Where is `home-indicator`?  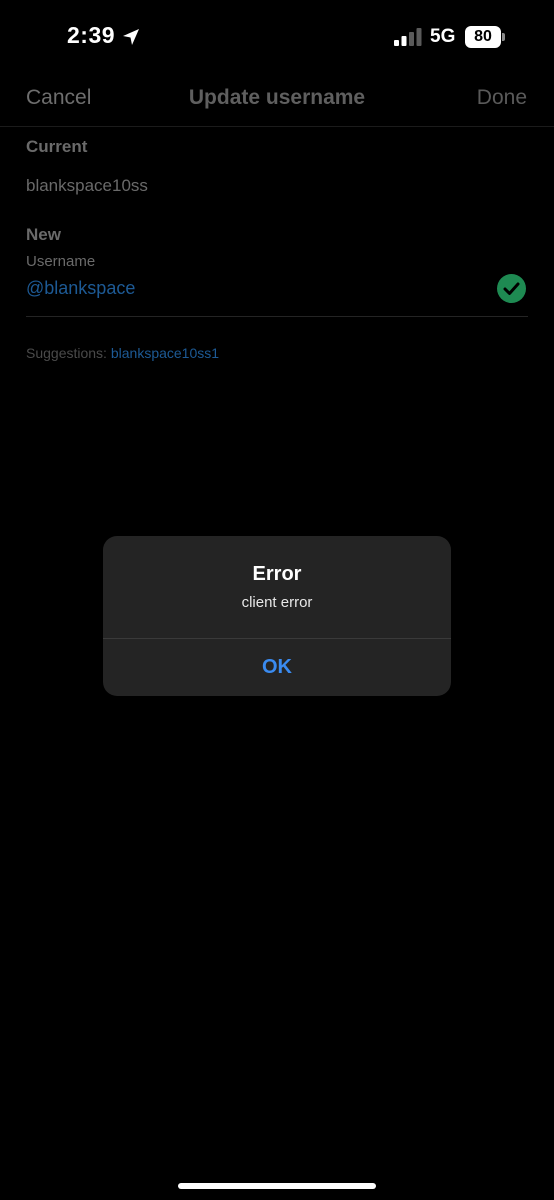
home-indicator is located at coordinates (277, 1186).